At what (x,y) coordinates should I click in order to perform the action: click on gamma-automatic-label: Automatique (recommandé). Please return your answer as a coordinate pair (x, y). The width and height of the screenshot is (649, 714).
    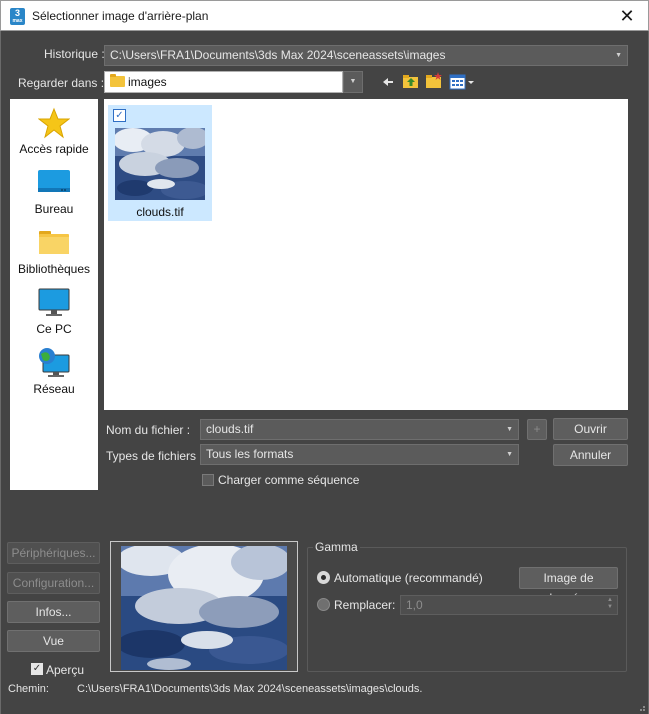
    Looking at the image, I should click on (408, 578).